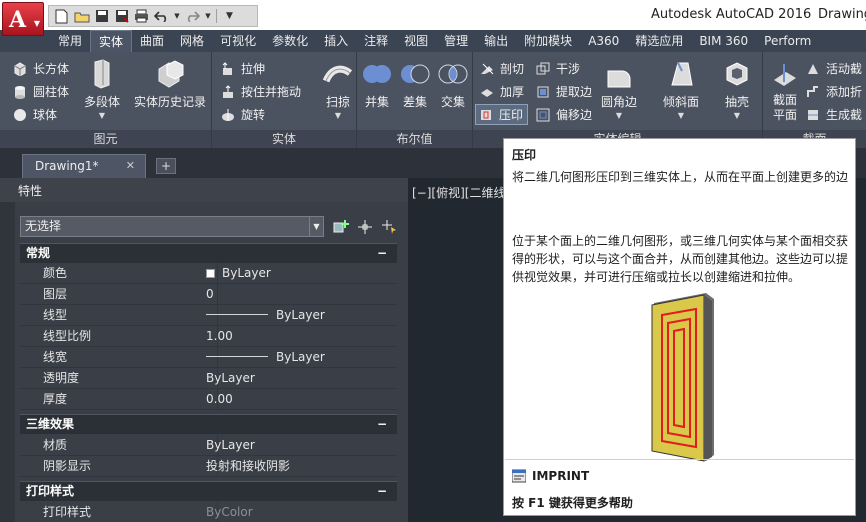 The image size is (866, 522). I want to click on tab-featured-apps: 精选应用, so click(659, 41).